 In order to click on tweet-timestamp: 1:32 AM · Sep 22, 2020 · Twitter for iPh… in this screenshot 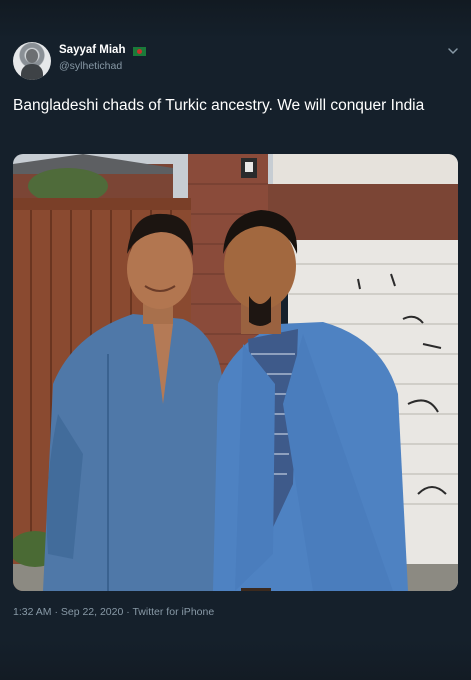, I will do `click(113, 612)`.